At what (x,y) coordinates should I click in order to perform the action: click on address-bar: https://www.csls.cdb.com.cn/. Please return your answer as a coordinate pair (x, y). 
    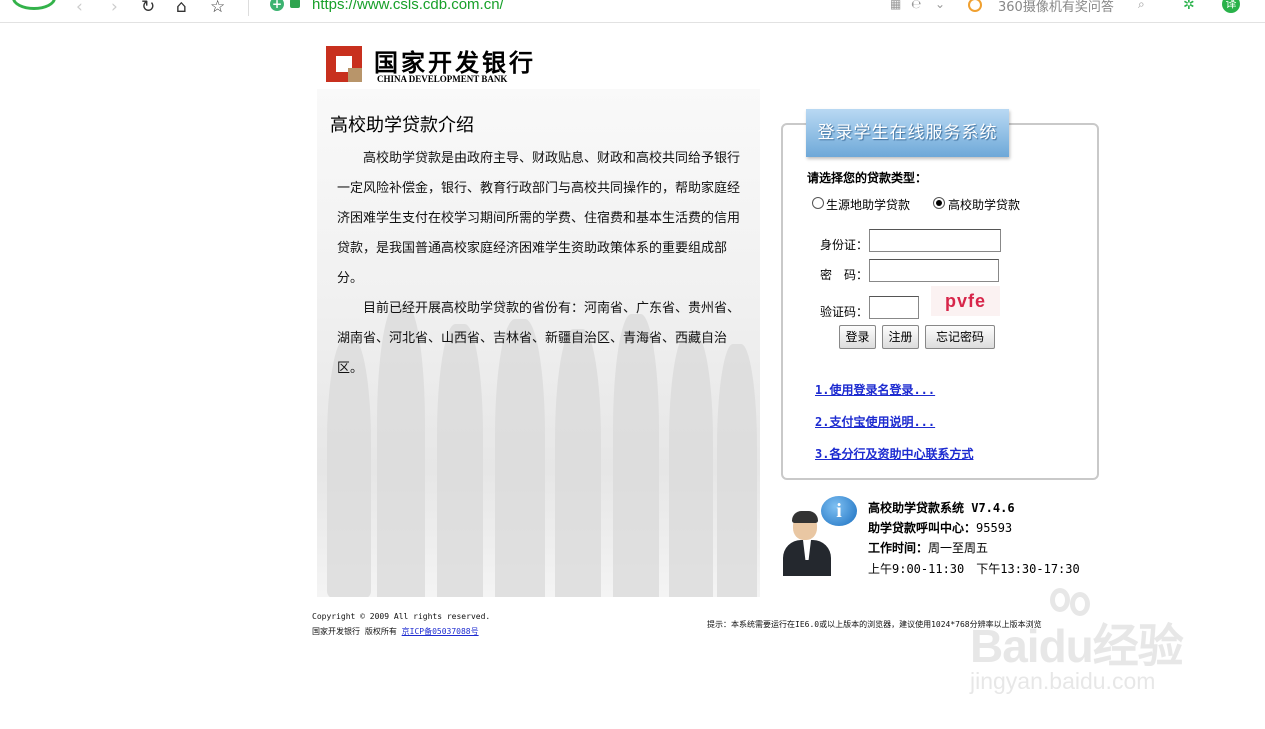
    Looking at the image, I should click on (408, 6).